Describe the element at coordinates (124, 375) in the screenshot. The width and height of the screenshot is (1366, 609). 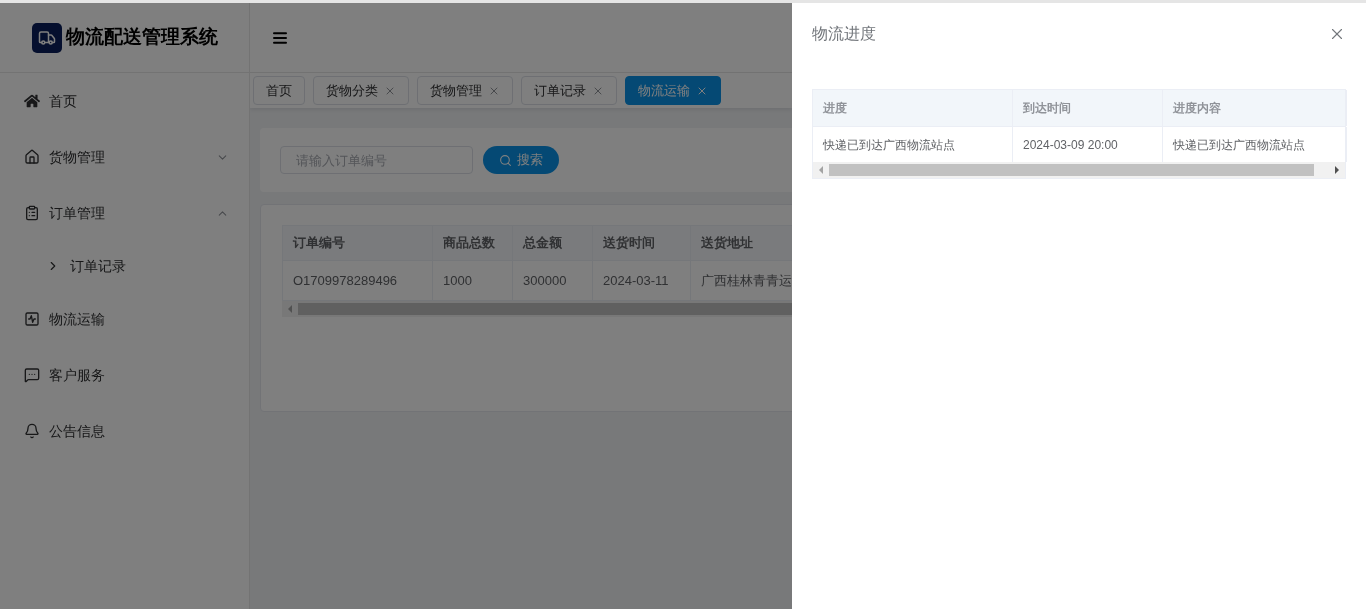
I see `sidebar-item: 客户服务` at that location.